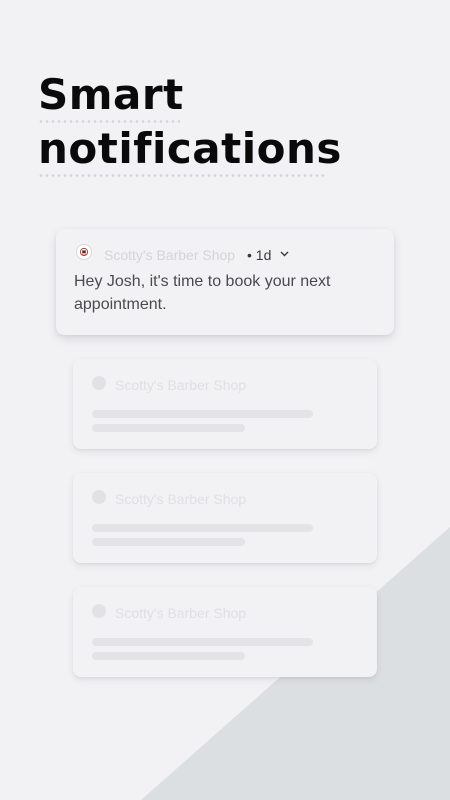 Image resolution: width=450 pixels, height=800 pixels. I want to click on notification-time: • 1d, so click(259, 255).